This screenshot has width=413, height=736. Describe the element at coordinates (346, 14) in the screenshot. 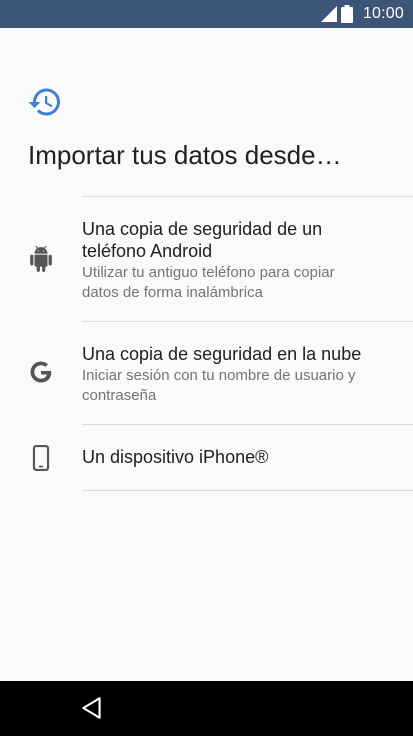

I see `battery-icon` at that location.